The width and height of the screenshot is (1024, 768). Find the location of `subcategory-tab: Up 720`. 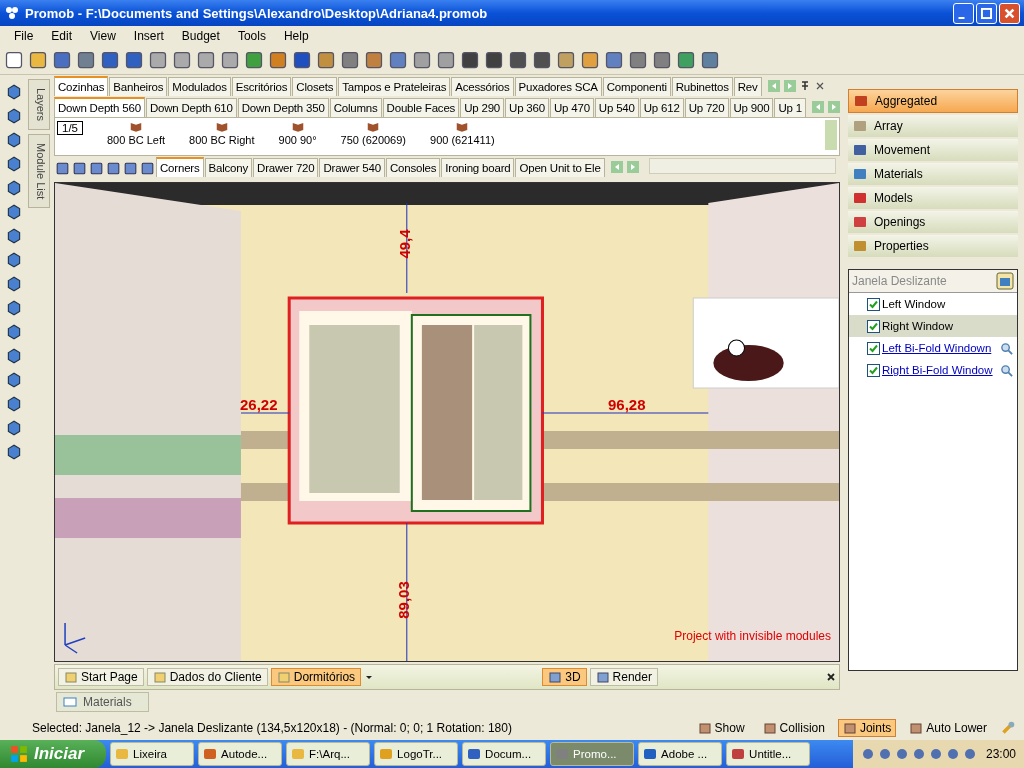

subcategory-tab: Up 720 is located at coordinates (706, 107).